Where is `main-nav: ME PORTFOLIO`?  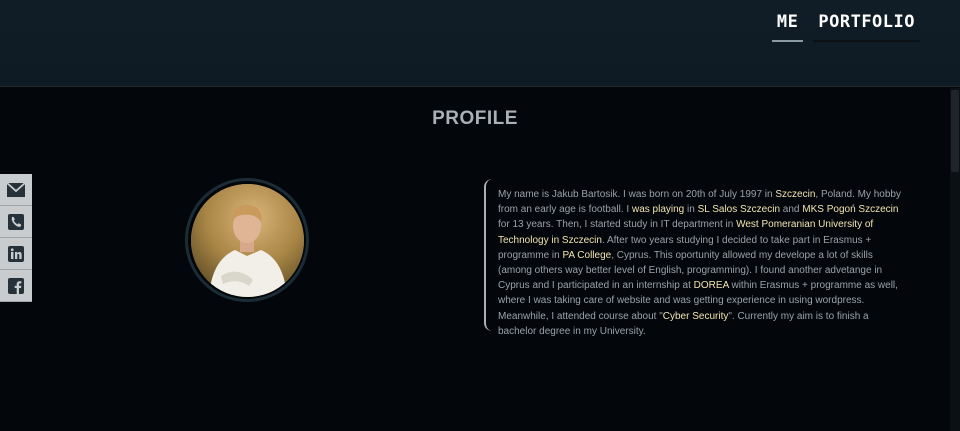 main-nav: ME PORTFOLIO is located at coordinates (845, 27).